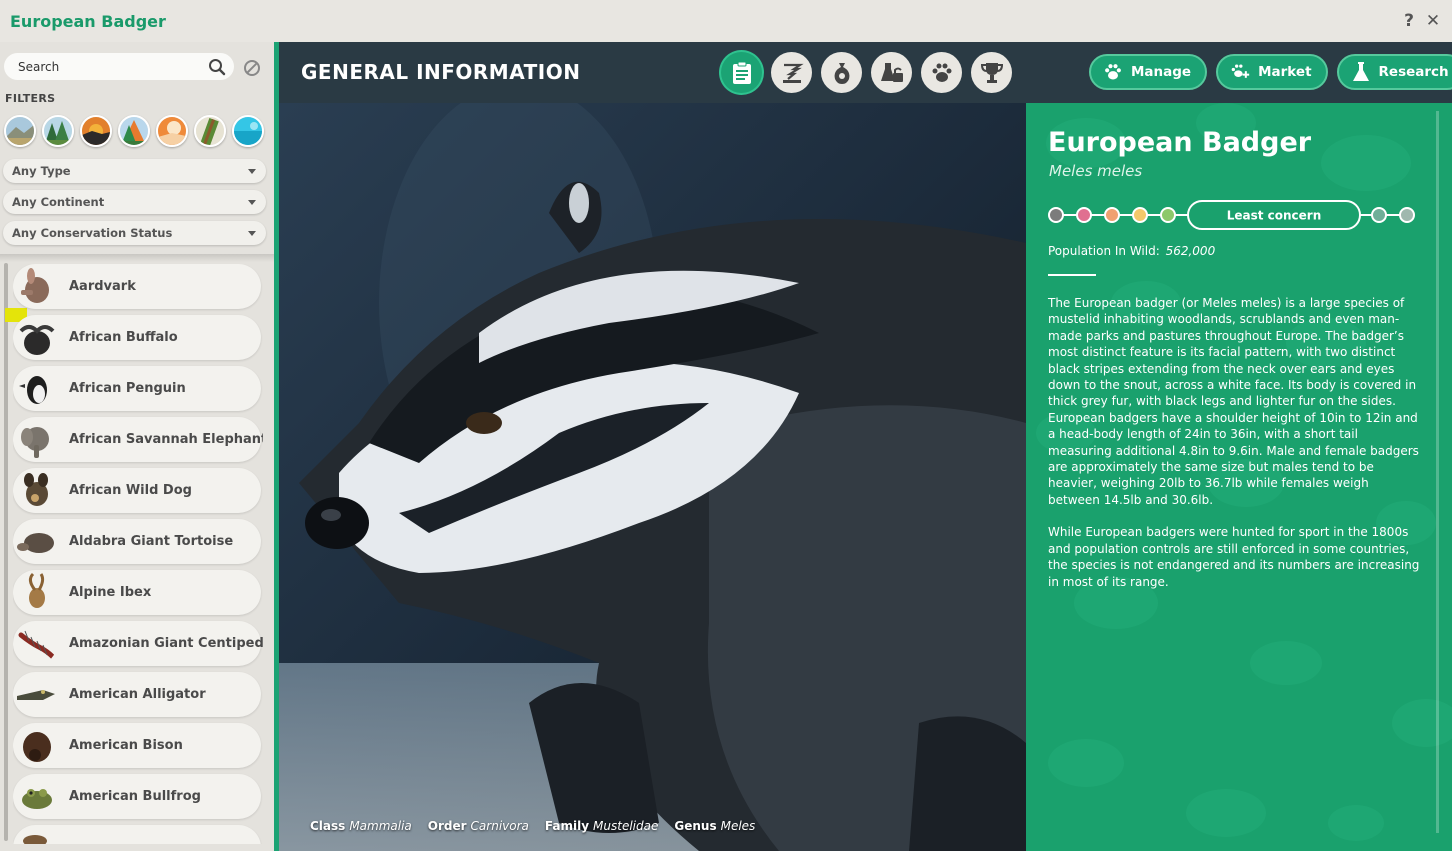  What do you see at coordinates (36, 643) in the screenshot?
I see `centipede-icon` at bounding box center [36, 643].